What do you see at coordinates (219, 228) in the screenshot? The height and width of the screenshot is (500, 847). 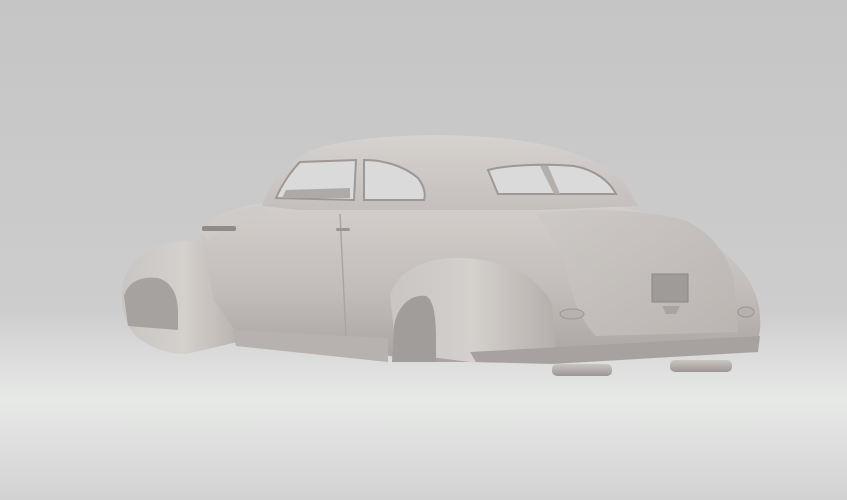 I see `hood-emblem` at bounding box center [219, 228].